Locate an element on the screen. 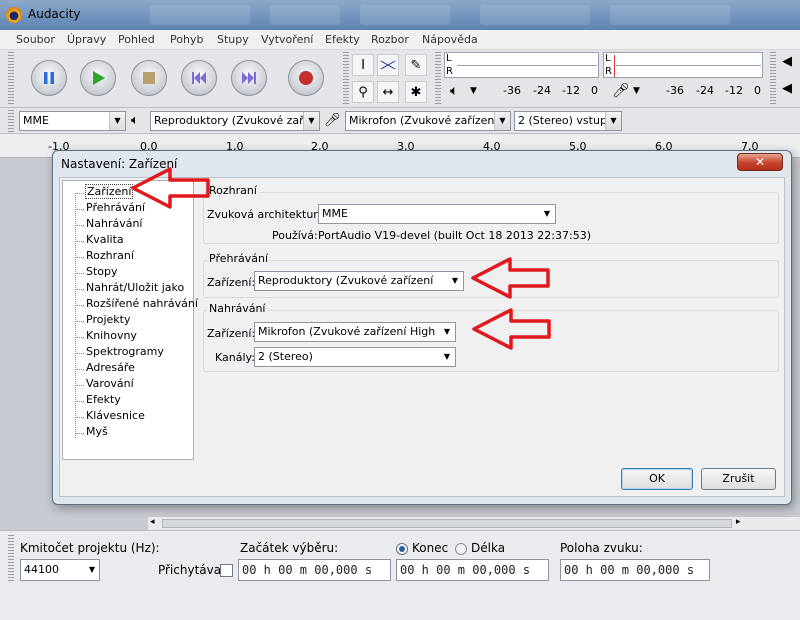 This screenshot has width=800, height=620. uses-label: Používá: is located at coordinates (295, 235).